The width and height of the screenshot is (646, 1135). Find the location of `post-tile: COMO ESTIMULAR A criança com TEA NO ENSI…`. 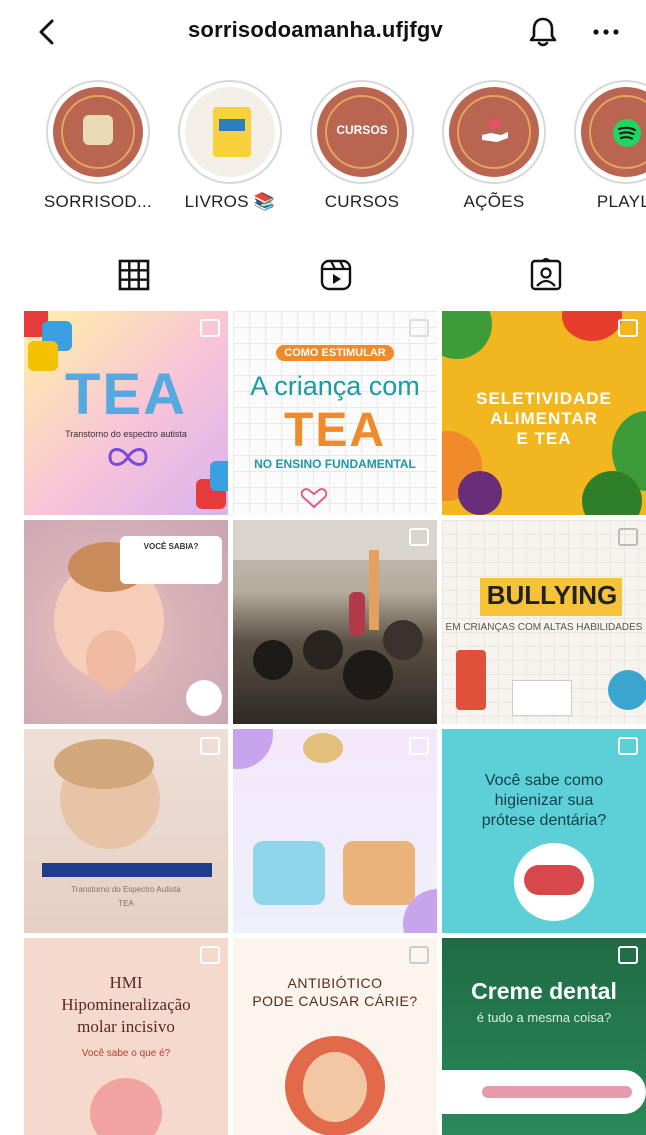

post-tile: COMO ESTIMULAR A criança com TEA NO ENSI… is located at coordinates (335, 413).